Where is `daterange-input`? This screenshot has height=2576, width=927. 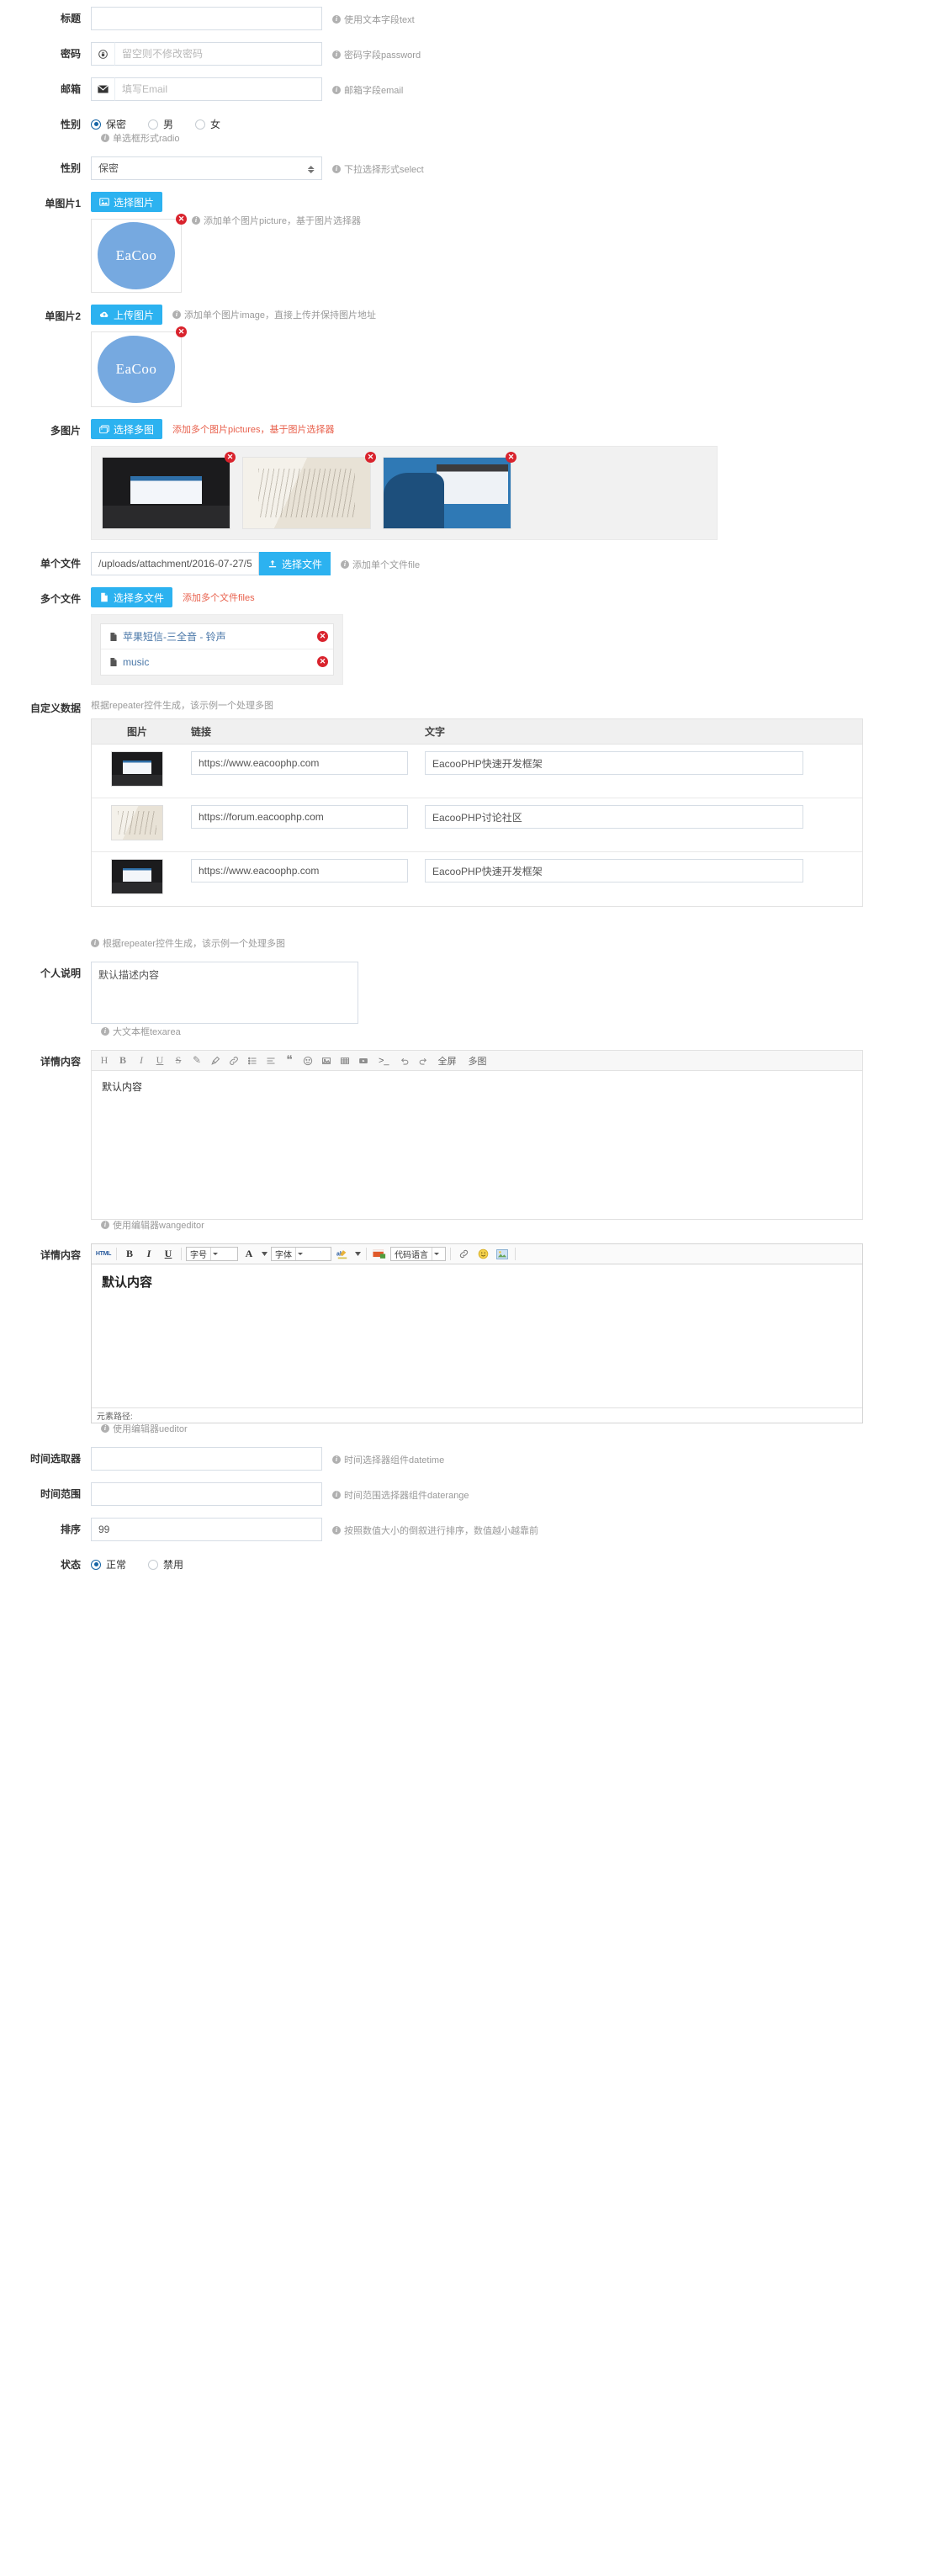 daterange-input is located at coordinates (206, 1494).